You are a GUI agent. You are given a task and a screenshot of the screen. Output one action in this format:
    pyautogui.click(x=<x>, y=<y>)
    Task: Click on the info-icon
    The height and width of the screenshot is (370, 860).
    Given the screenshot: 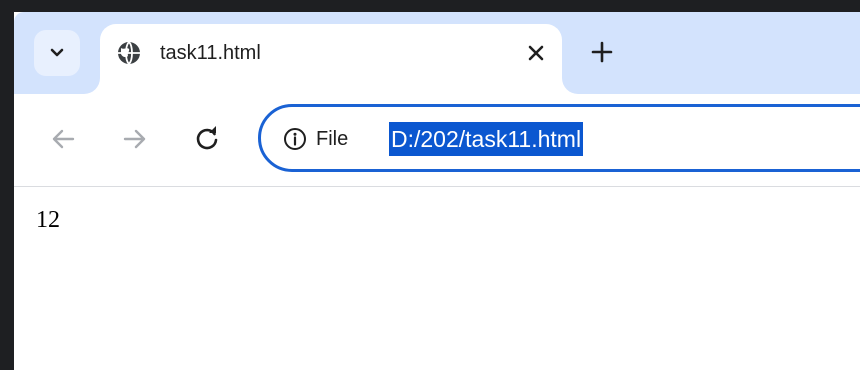 What is the action you would take?
    pyautogui.click(x=295, y=139)
    